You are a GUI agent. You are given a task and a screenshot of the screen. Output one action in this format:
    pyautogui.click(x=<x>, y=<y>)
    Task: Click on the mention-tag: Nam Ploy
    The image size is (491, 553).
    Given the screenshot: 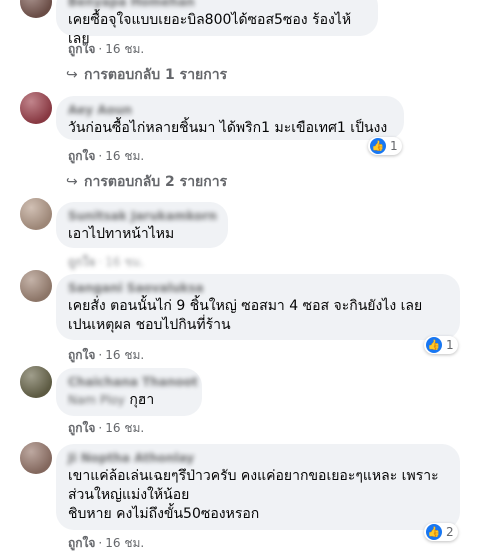 What is the action you would take?
    pyautogui.click(x=96, y=400)
    